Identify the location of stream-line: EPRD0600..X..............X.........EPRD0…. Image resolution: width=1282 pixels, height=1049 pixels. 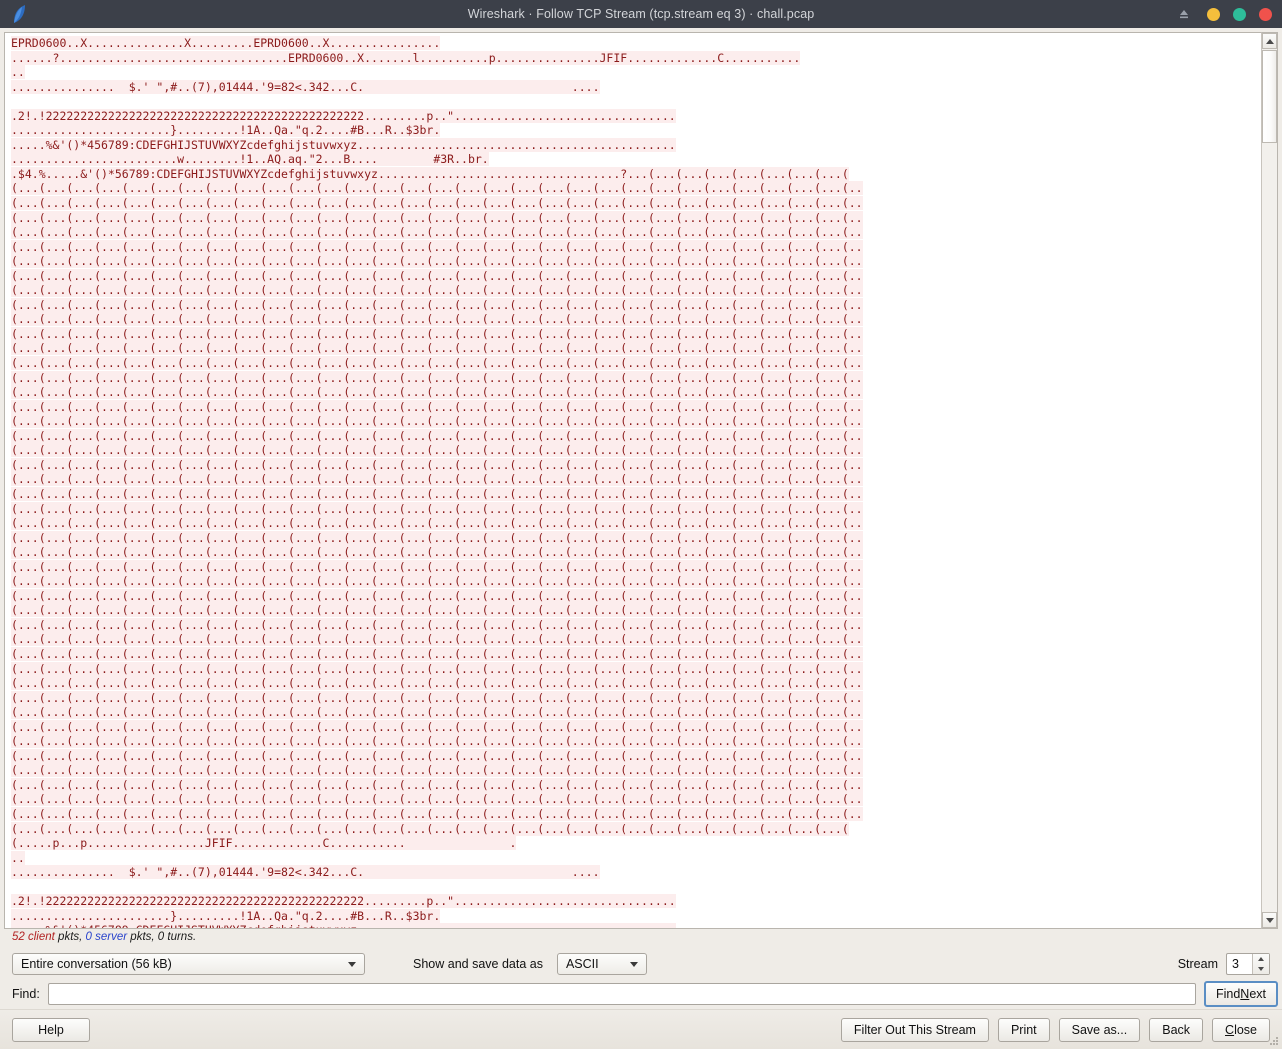
(226, 43).